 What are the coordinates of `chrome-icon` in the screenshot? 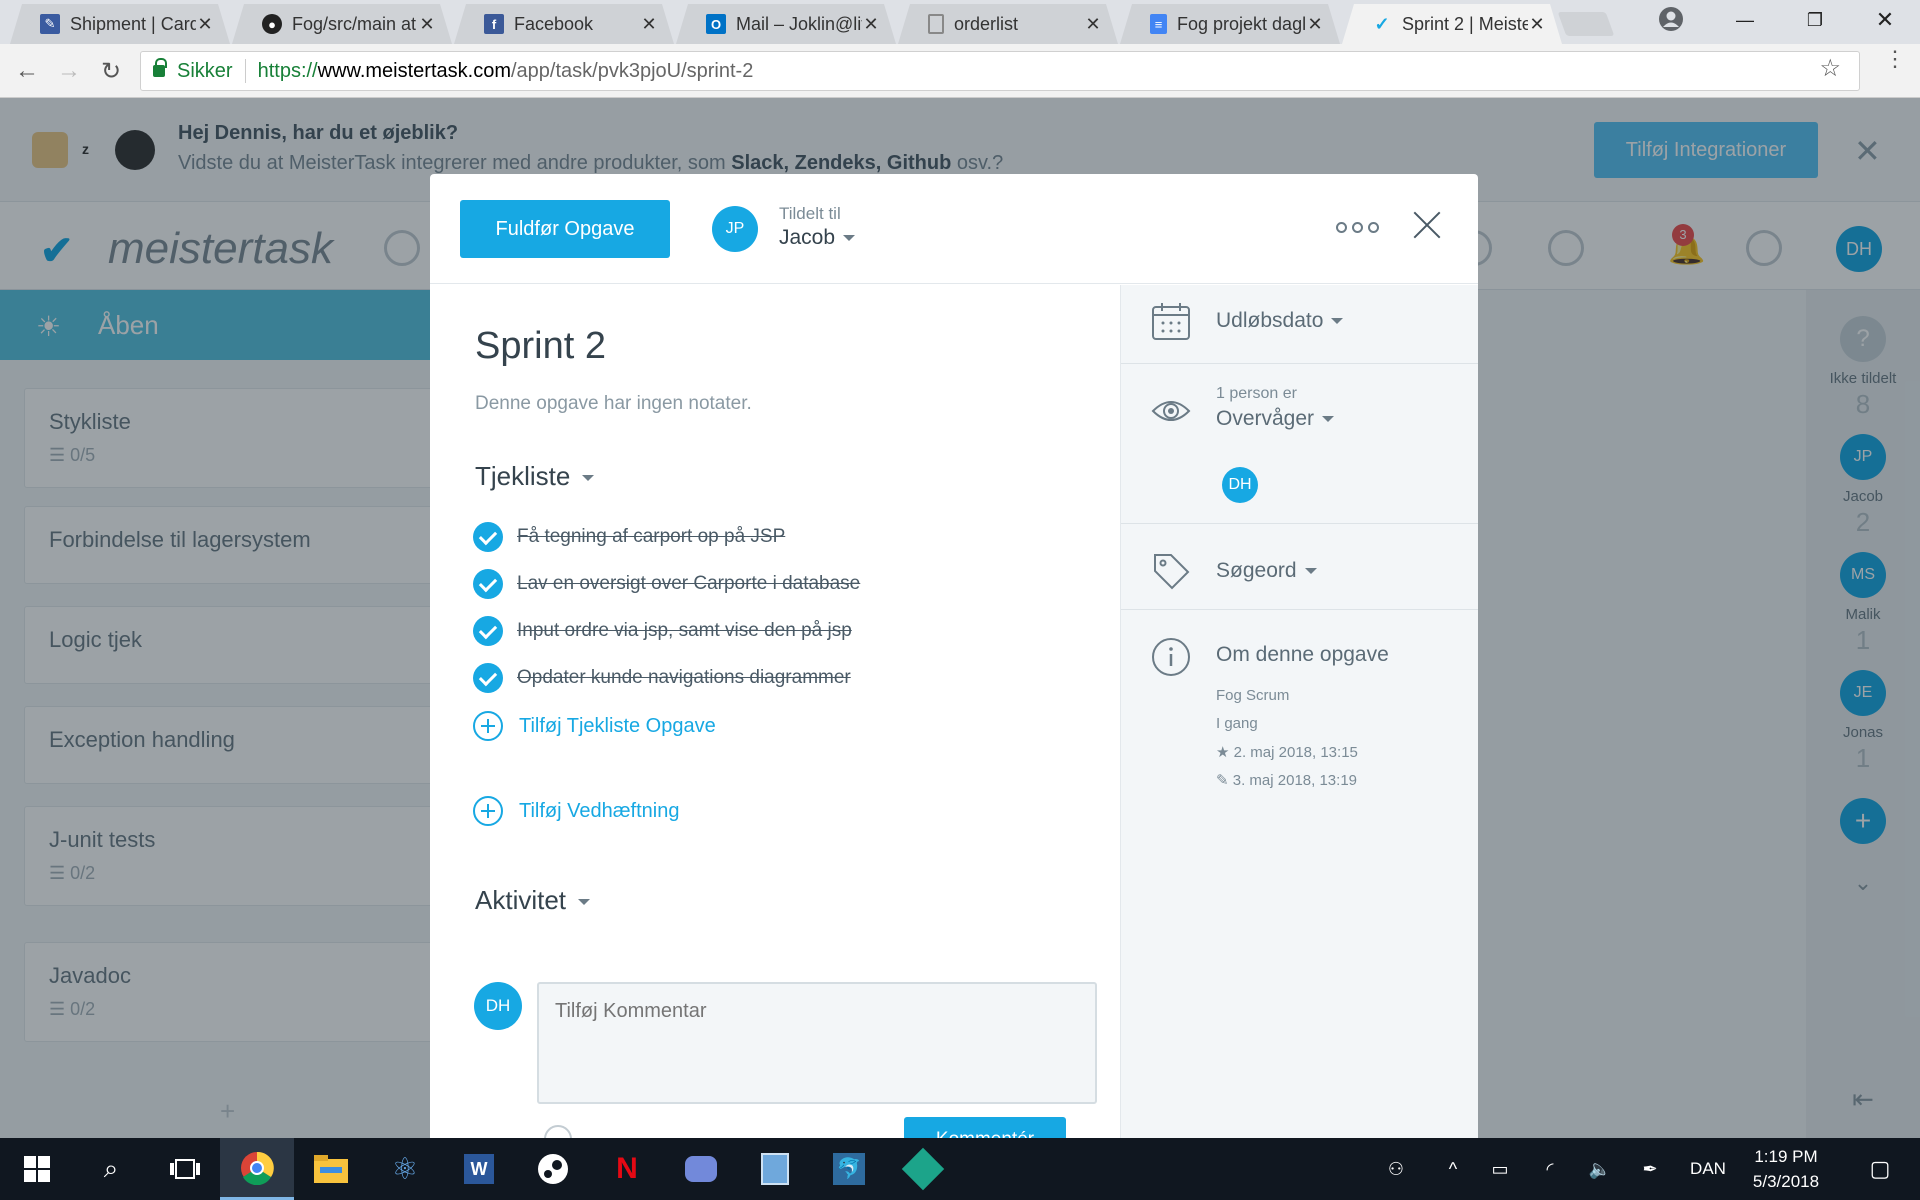 It's located at (257, 1169).